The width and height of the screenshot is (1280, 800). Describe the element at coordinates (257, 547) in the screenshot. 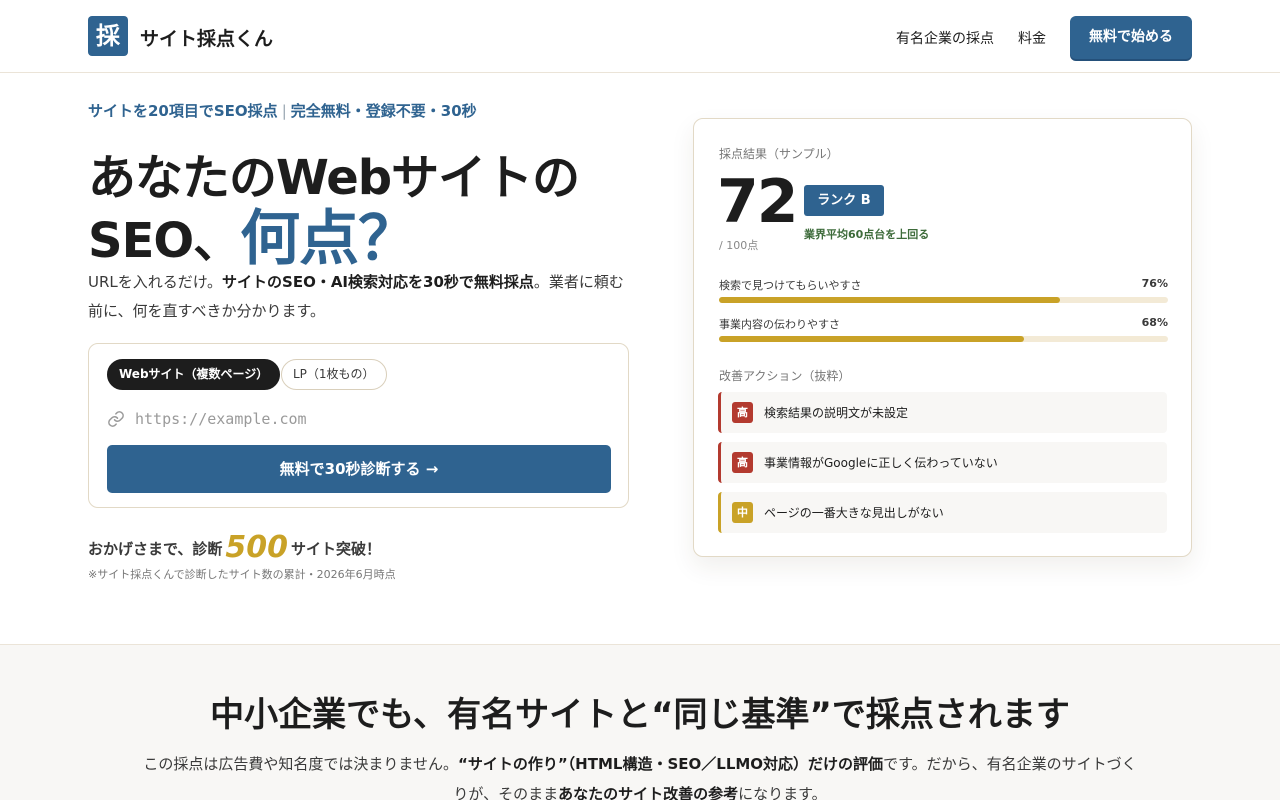

I see `counter-number: 500` at that location.